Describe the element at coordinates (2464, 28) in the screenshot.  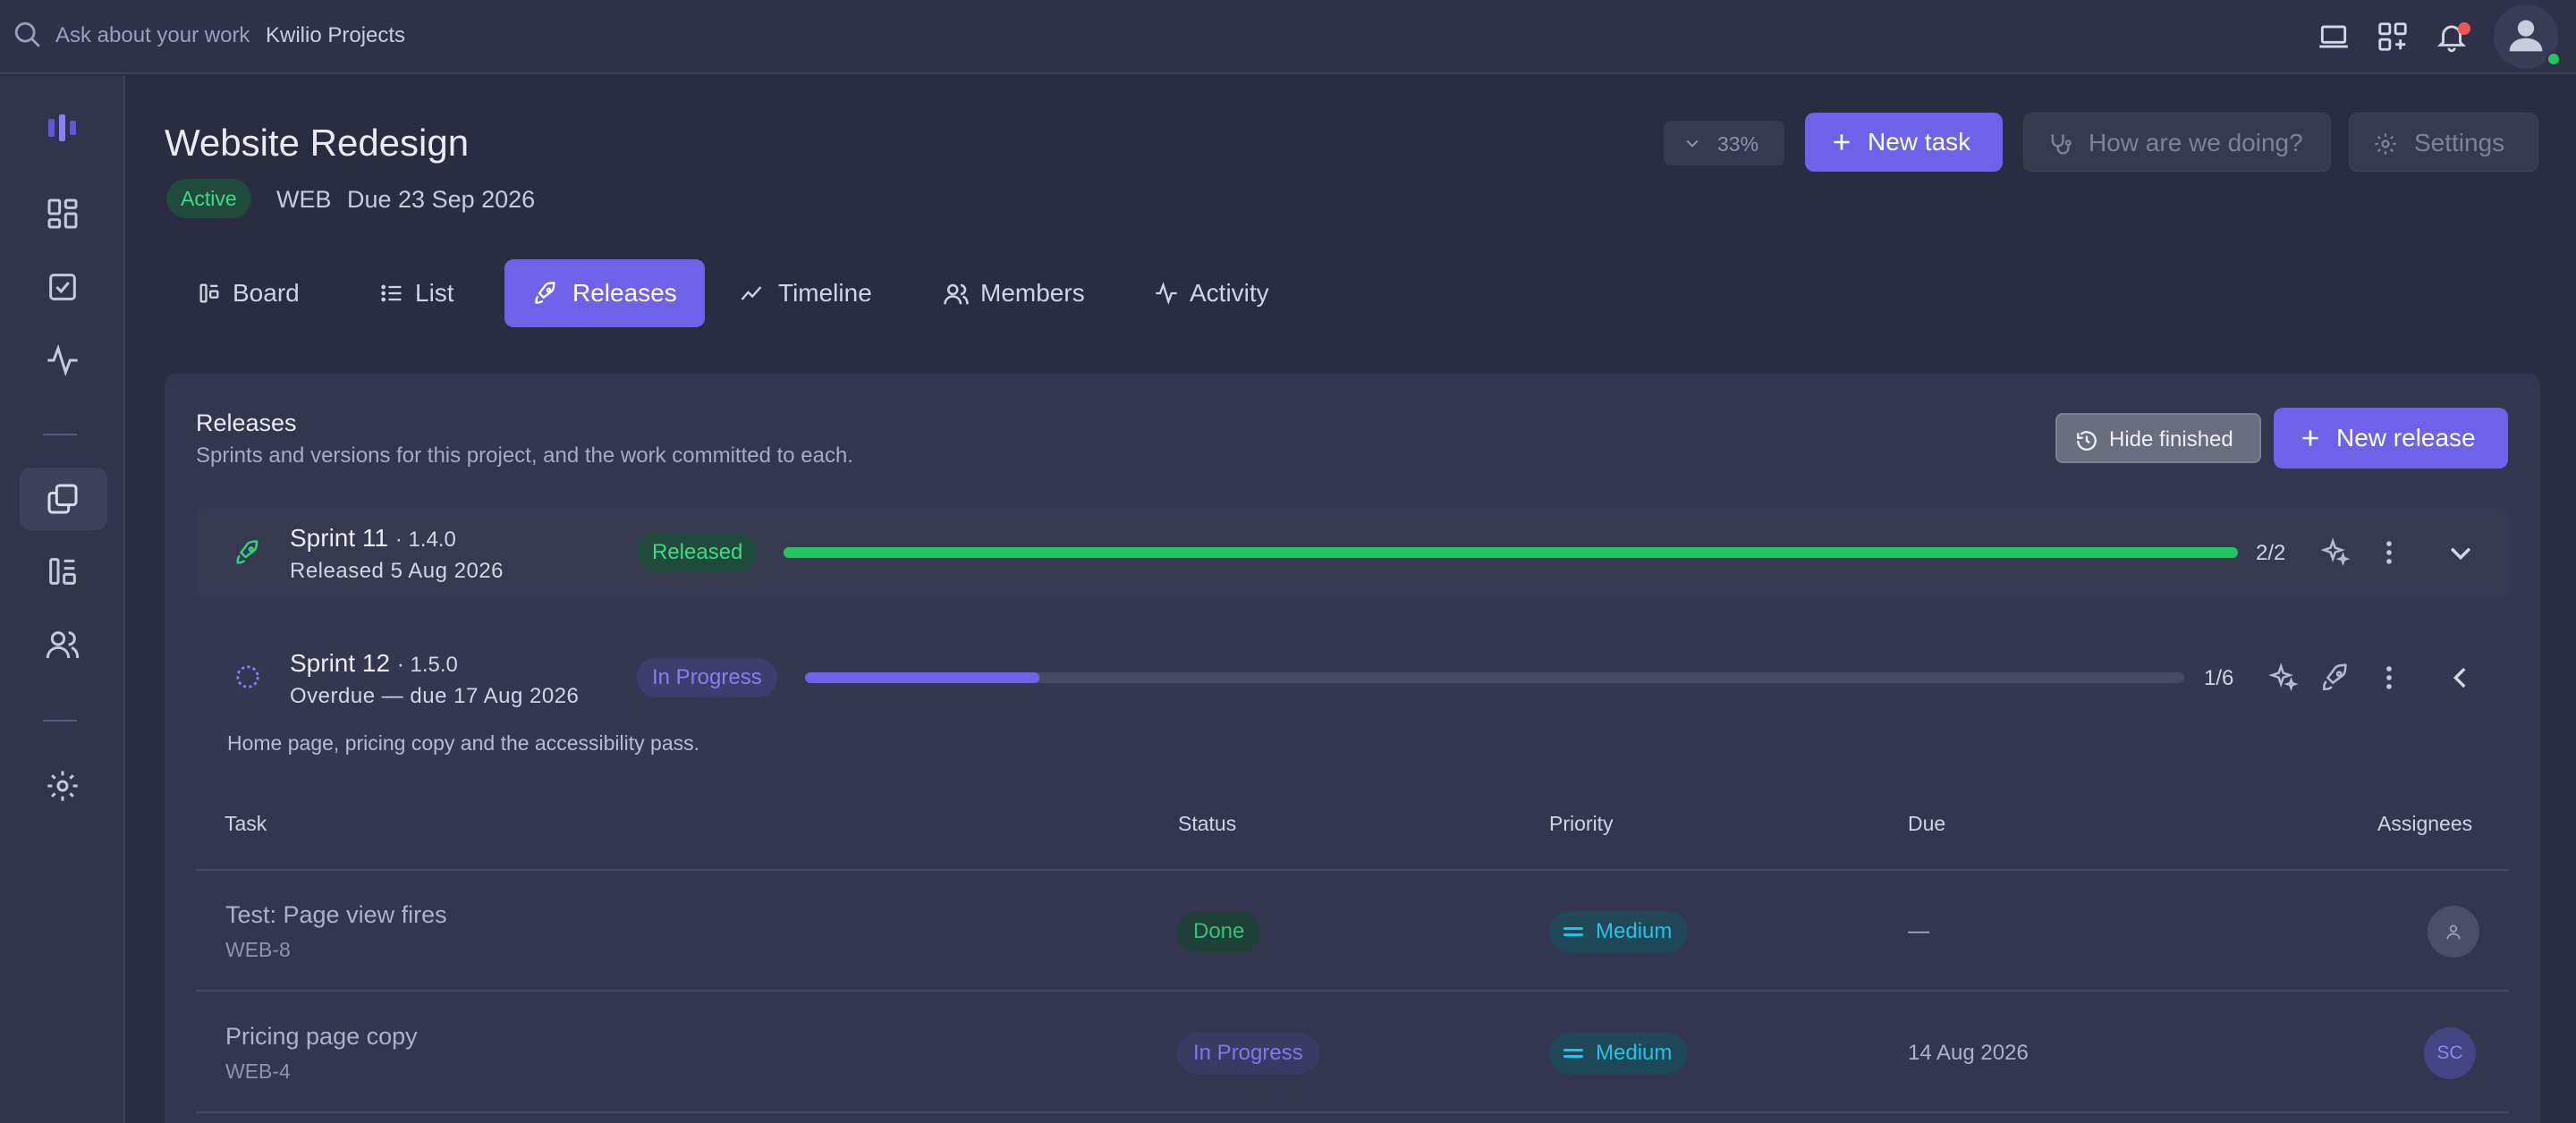
I see `notification-dot` at that location.